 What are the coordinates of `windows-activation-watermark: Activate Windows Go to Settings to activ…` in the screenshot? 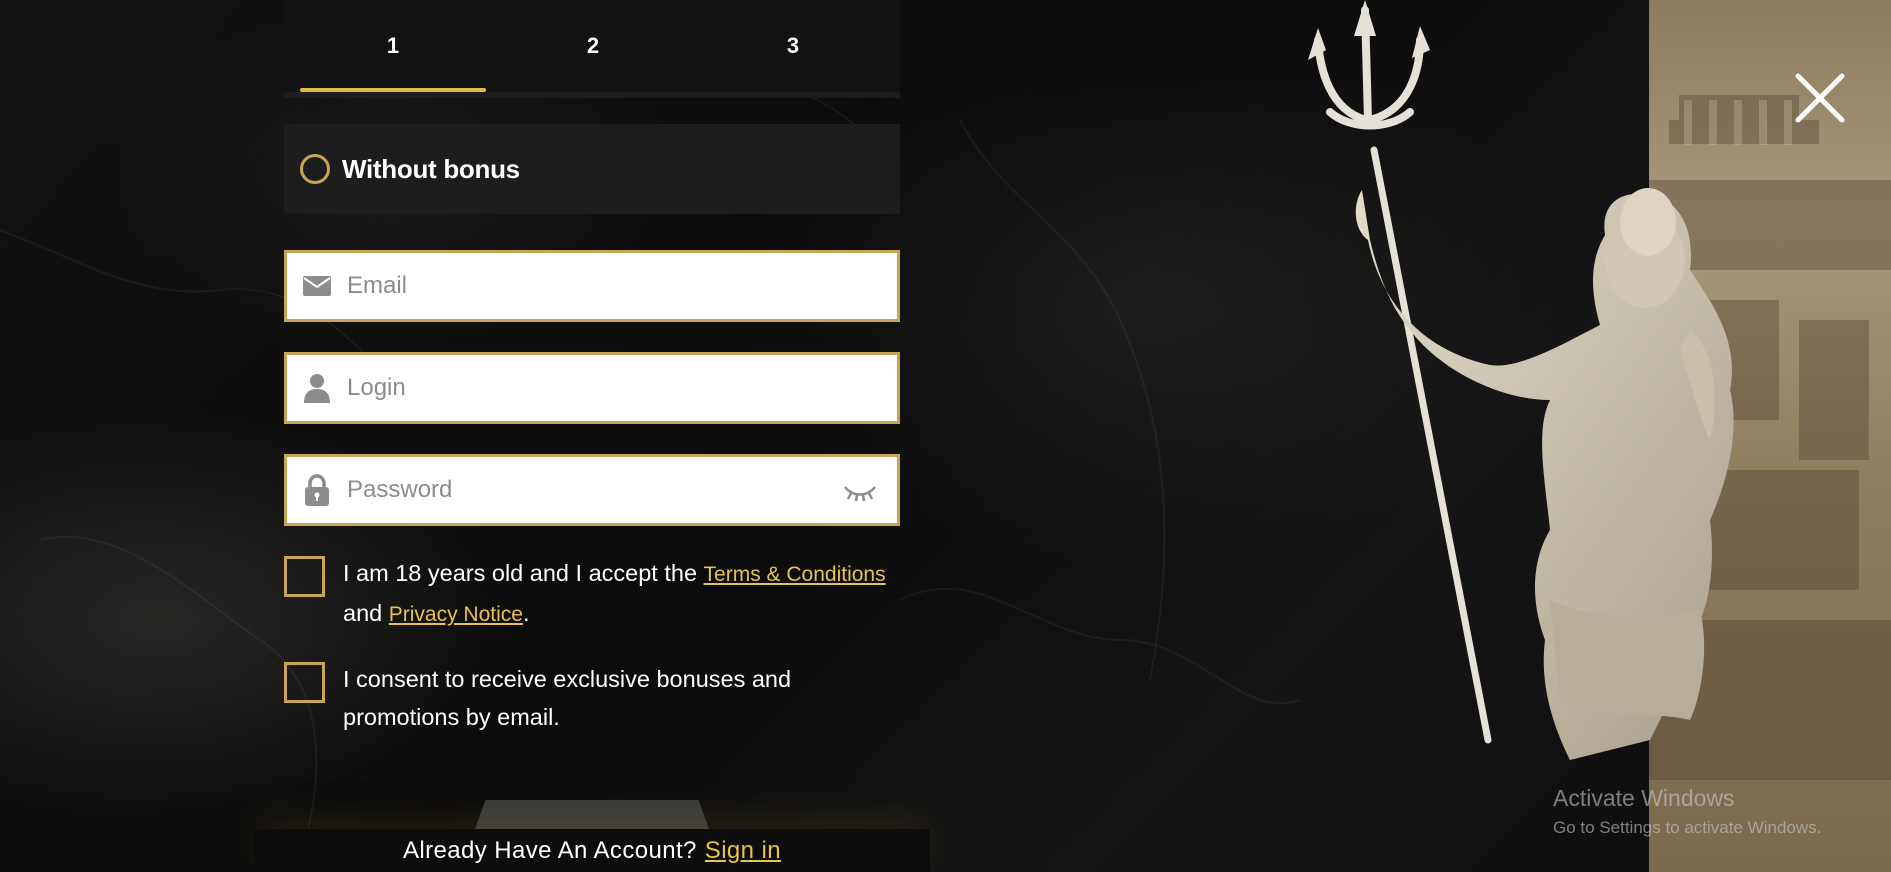 It's located at (1687, 811).